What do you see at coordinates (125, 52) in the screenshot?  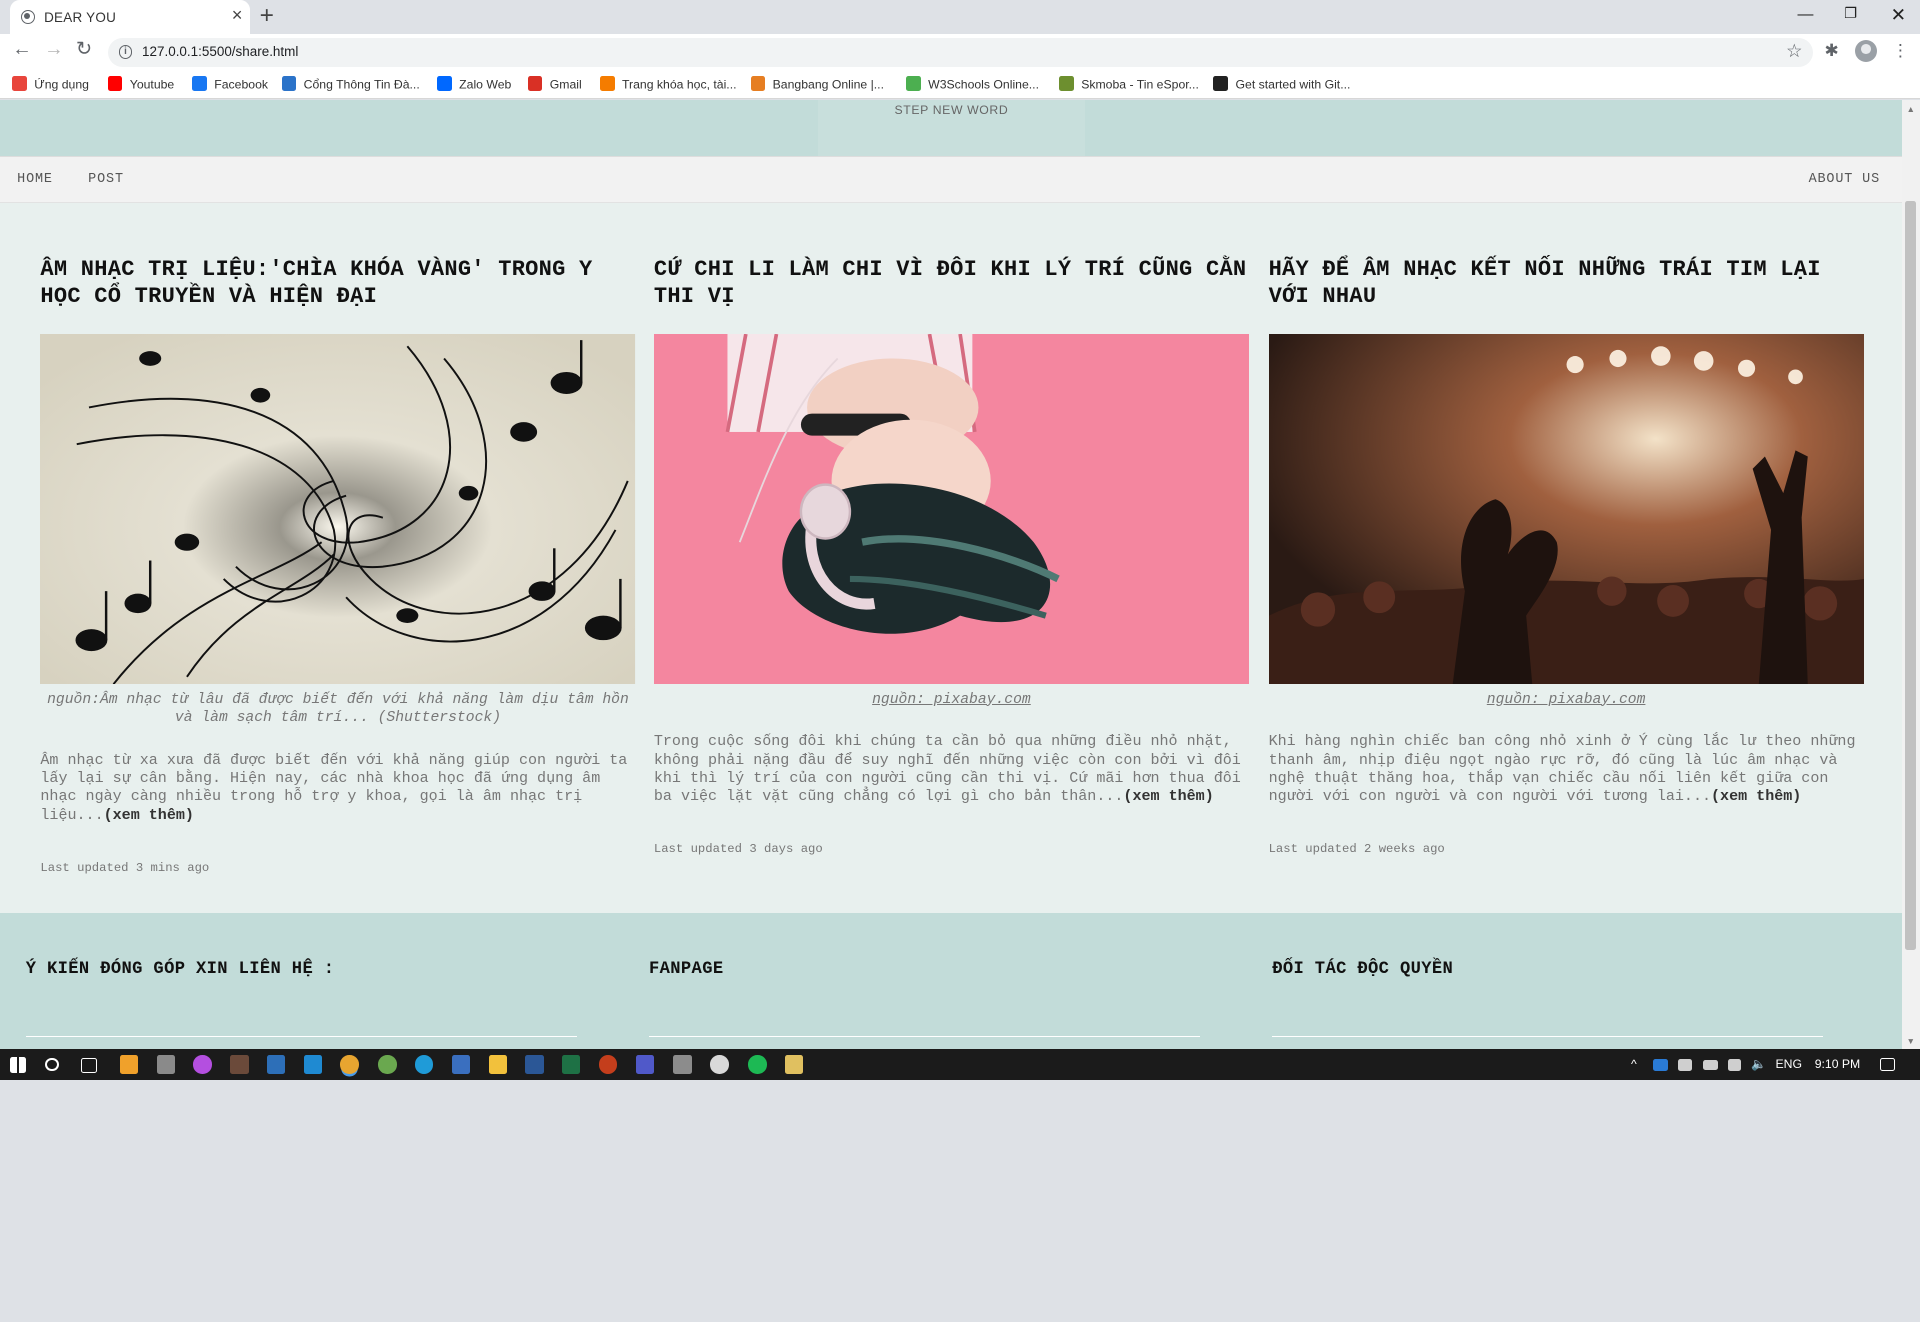 I see `site-info-icon: i` at bounding box center [125, 52].